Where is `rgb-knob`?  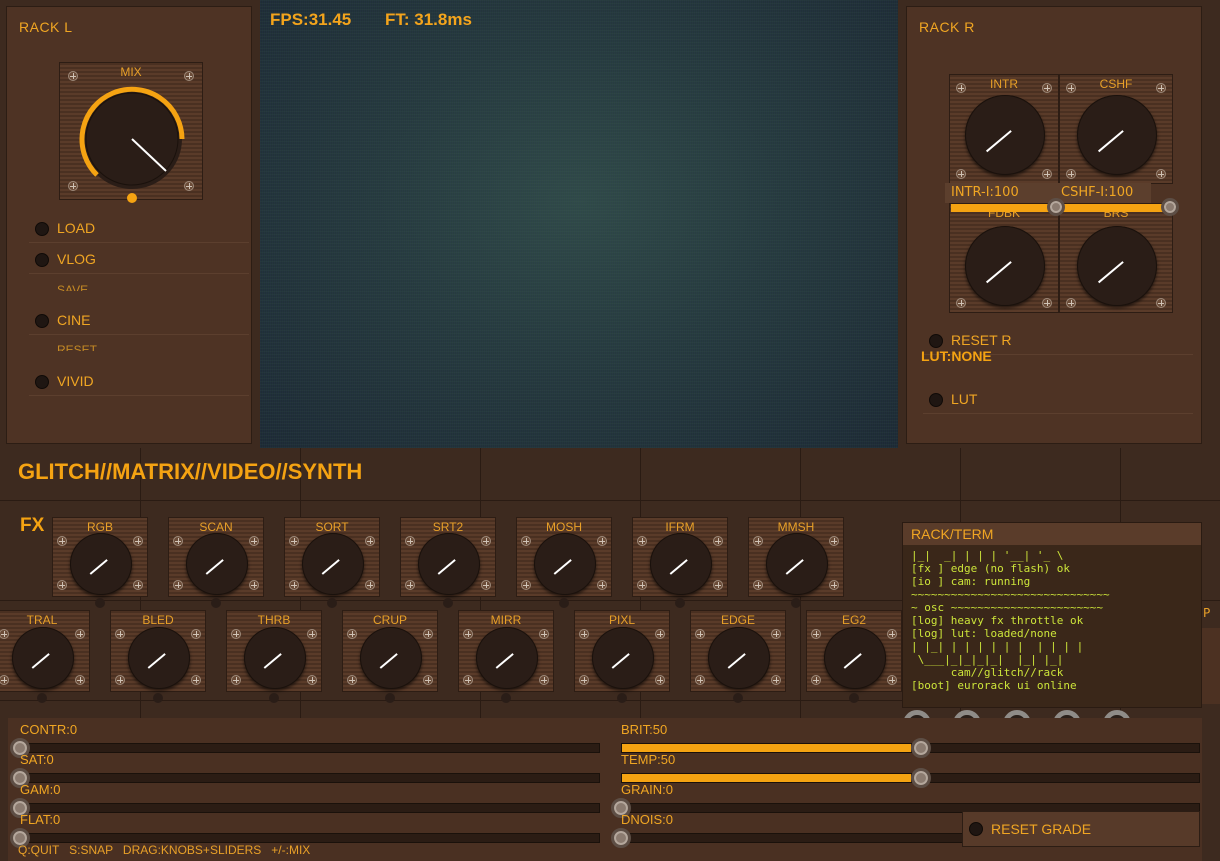
rgb-knob is located at coordinates (101, 564).